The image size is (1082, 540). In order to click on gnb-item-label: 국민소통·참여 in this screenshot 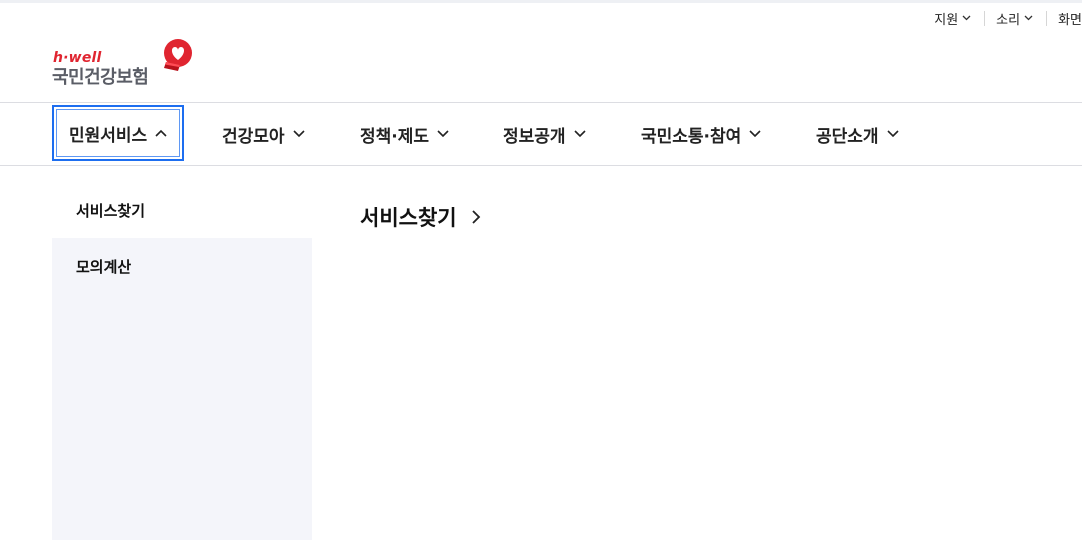, I will do `click(691, 136)`.